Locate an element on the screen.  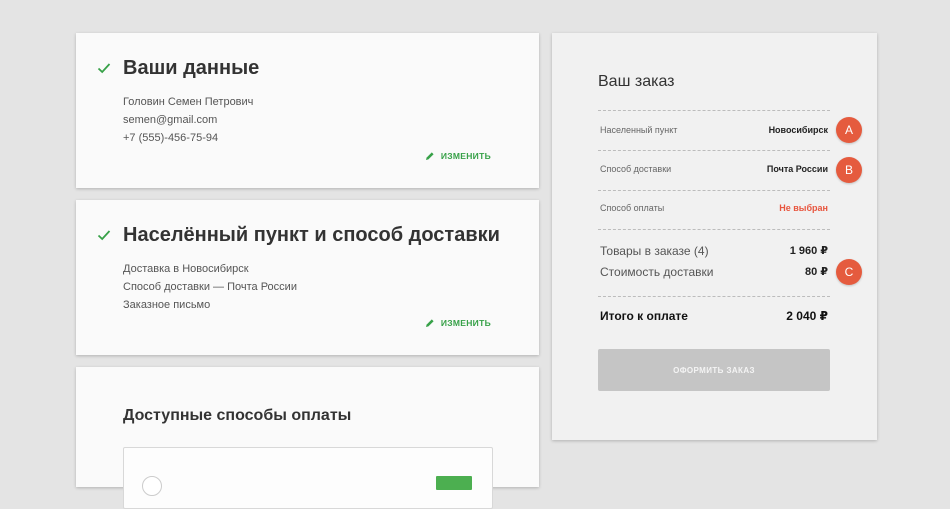
delivery-method: Способ доставки — Почта России is located at coordinates (210, 287).